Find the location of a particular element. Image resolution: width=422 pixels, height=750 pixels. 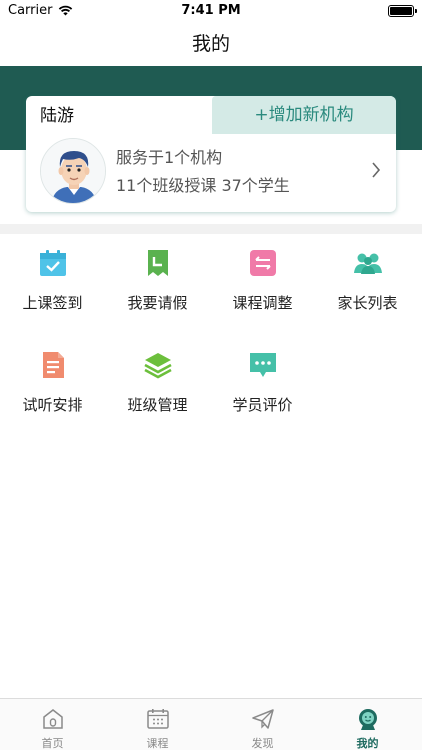

layers-icon is located at coordinates (158, 366).